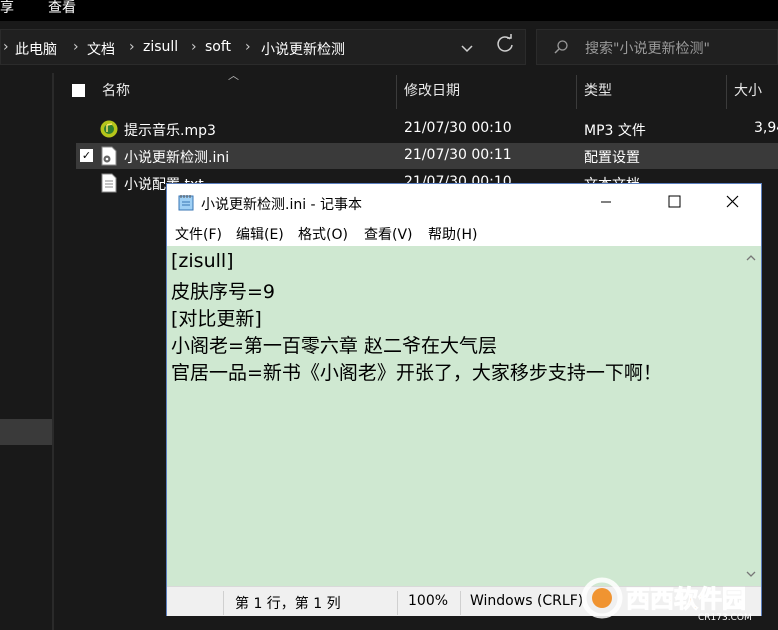 This screenshot has height=630, width=778. Describe the element at coordinates (561, 47) in the screenshot. I see `search-icon` at that location.